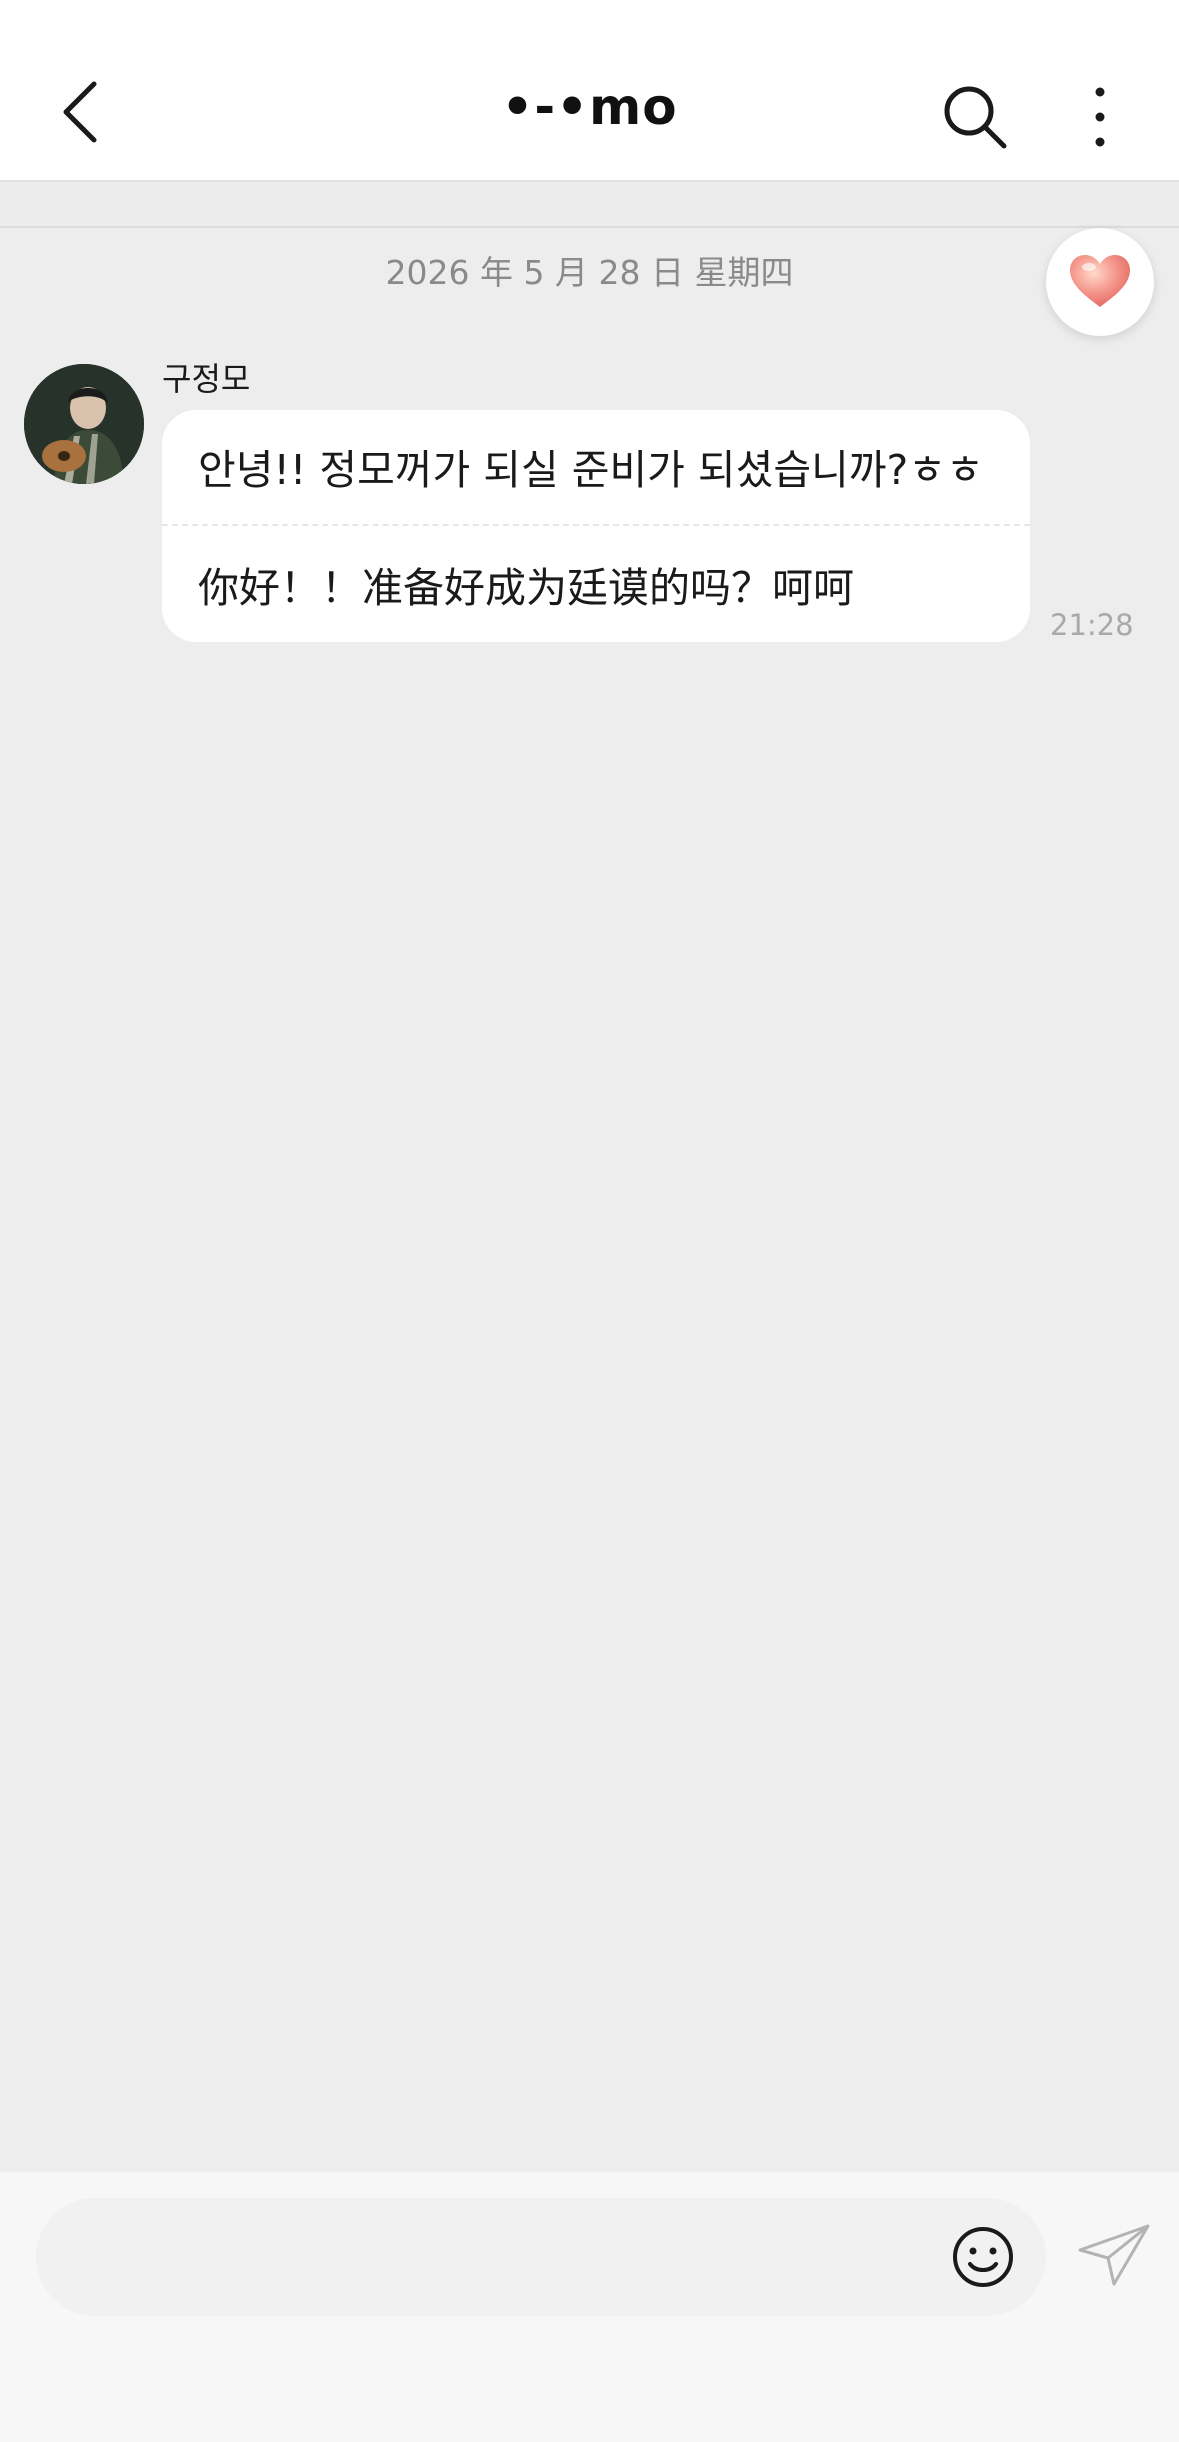  I want to click on heart-floating-button, so click(1100, 282).